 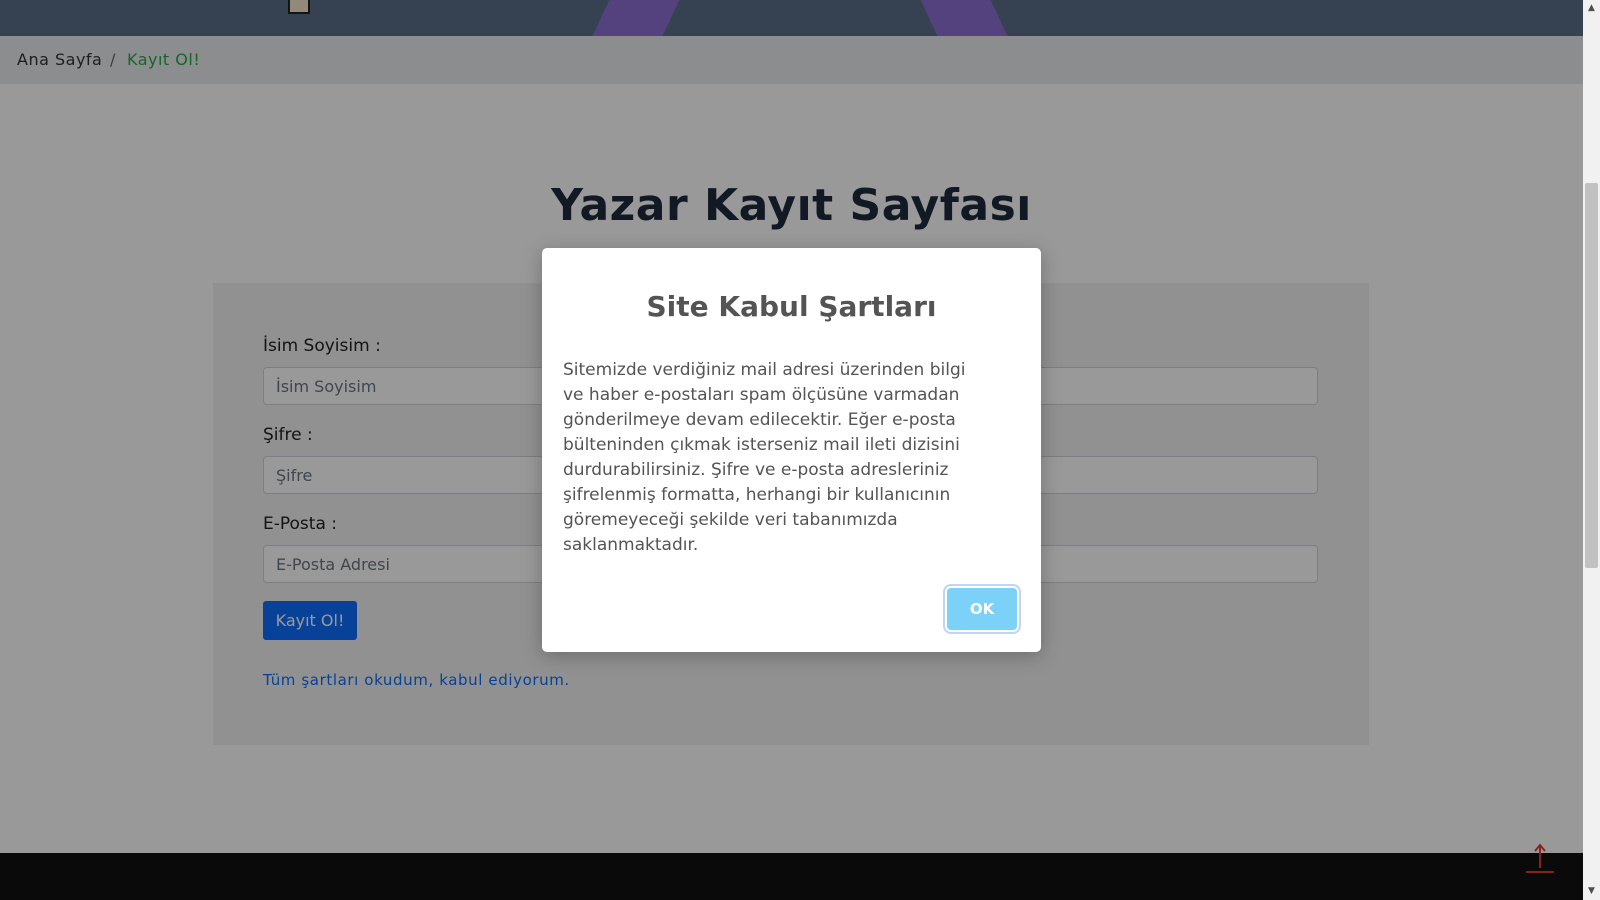 What do you see at coordinates (982, 609) in the screenshot?
I see `ok-button: OK` at bounding box center [982, 609].